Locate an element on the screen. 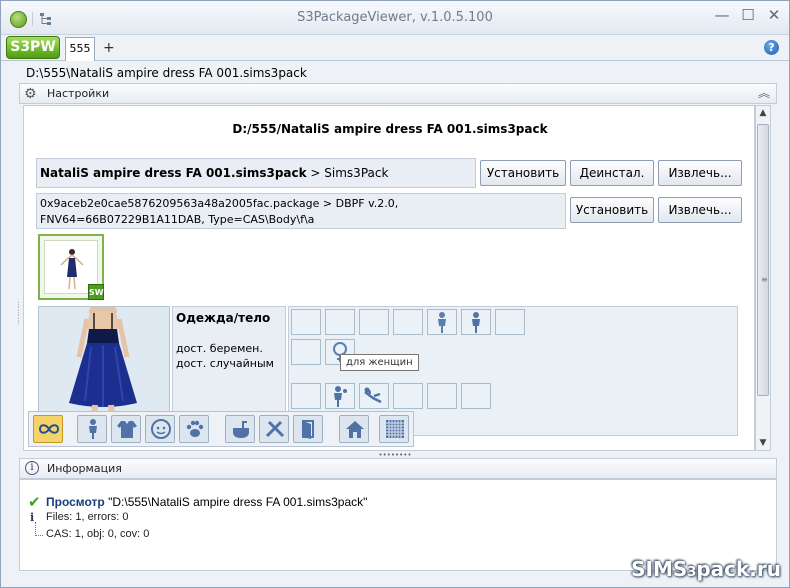 This screenshot has height=588, width=790. info-header-label: Информация is located at coordinates (84, 468).